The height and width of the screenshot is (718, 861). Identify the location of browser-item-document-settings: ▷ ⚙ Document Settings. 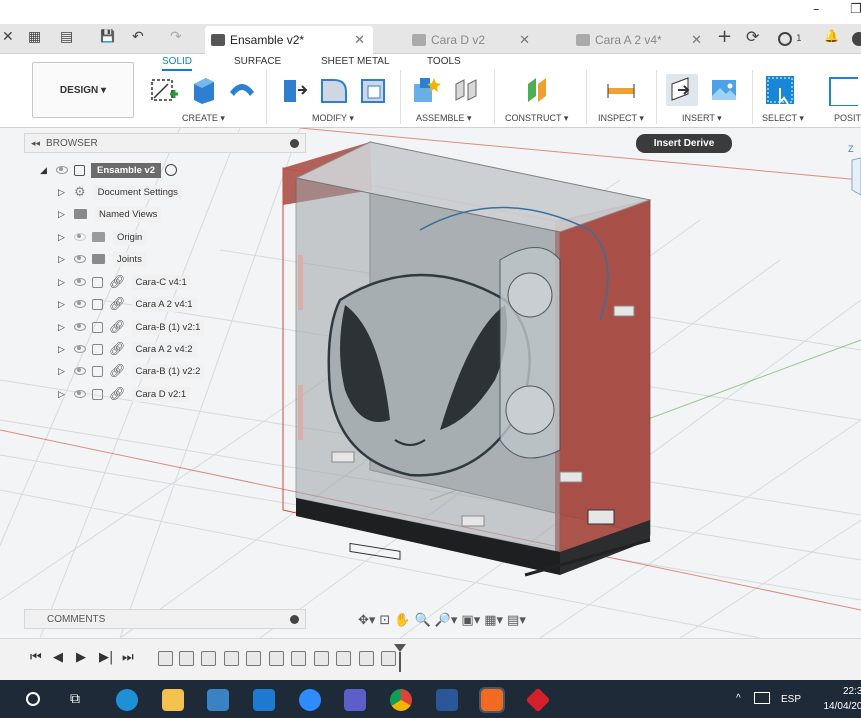
(120, 192).